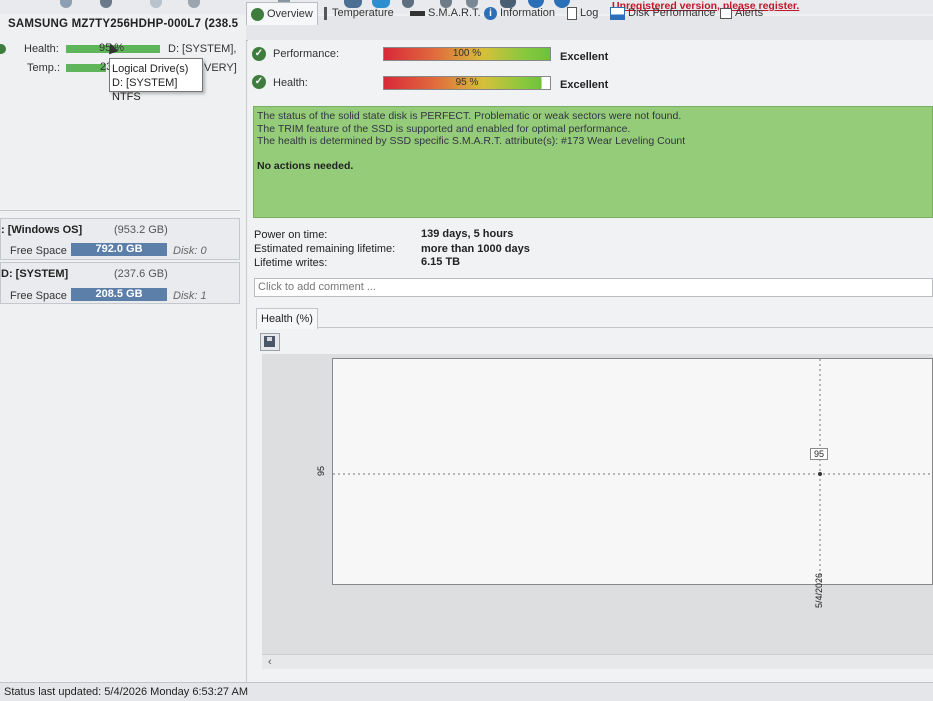  Describe the element at coordinates (145, 90) in the screenshot. I see `tooltip-line: D: [SYSTEM] NTFS` at that location.